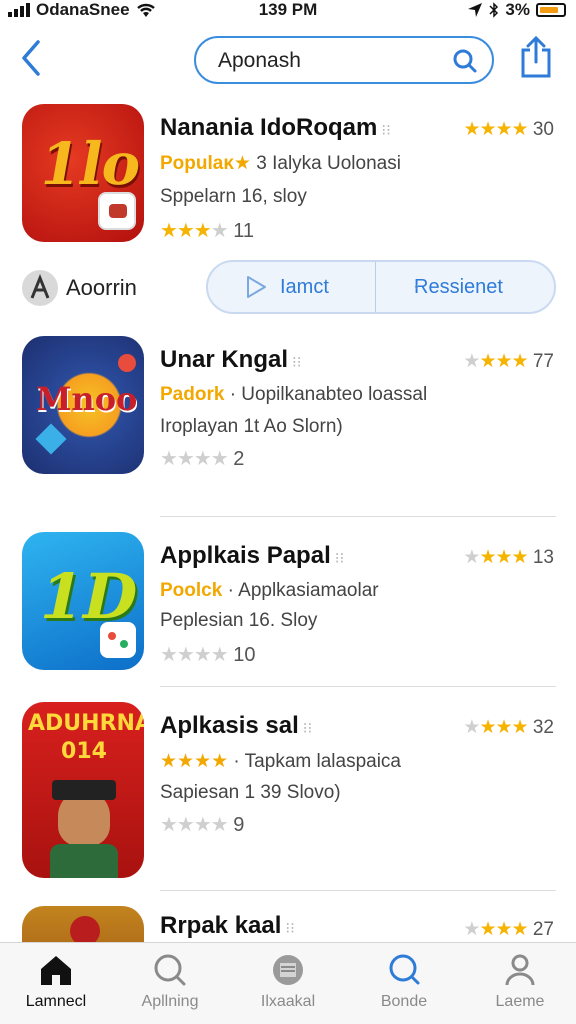 The height and width of the screenshot is (1024, 576). What do you see at coordinates (101, 288) in the screenshot?
I see `author-label: Aoorrin` at bounding box center [101, 288].